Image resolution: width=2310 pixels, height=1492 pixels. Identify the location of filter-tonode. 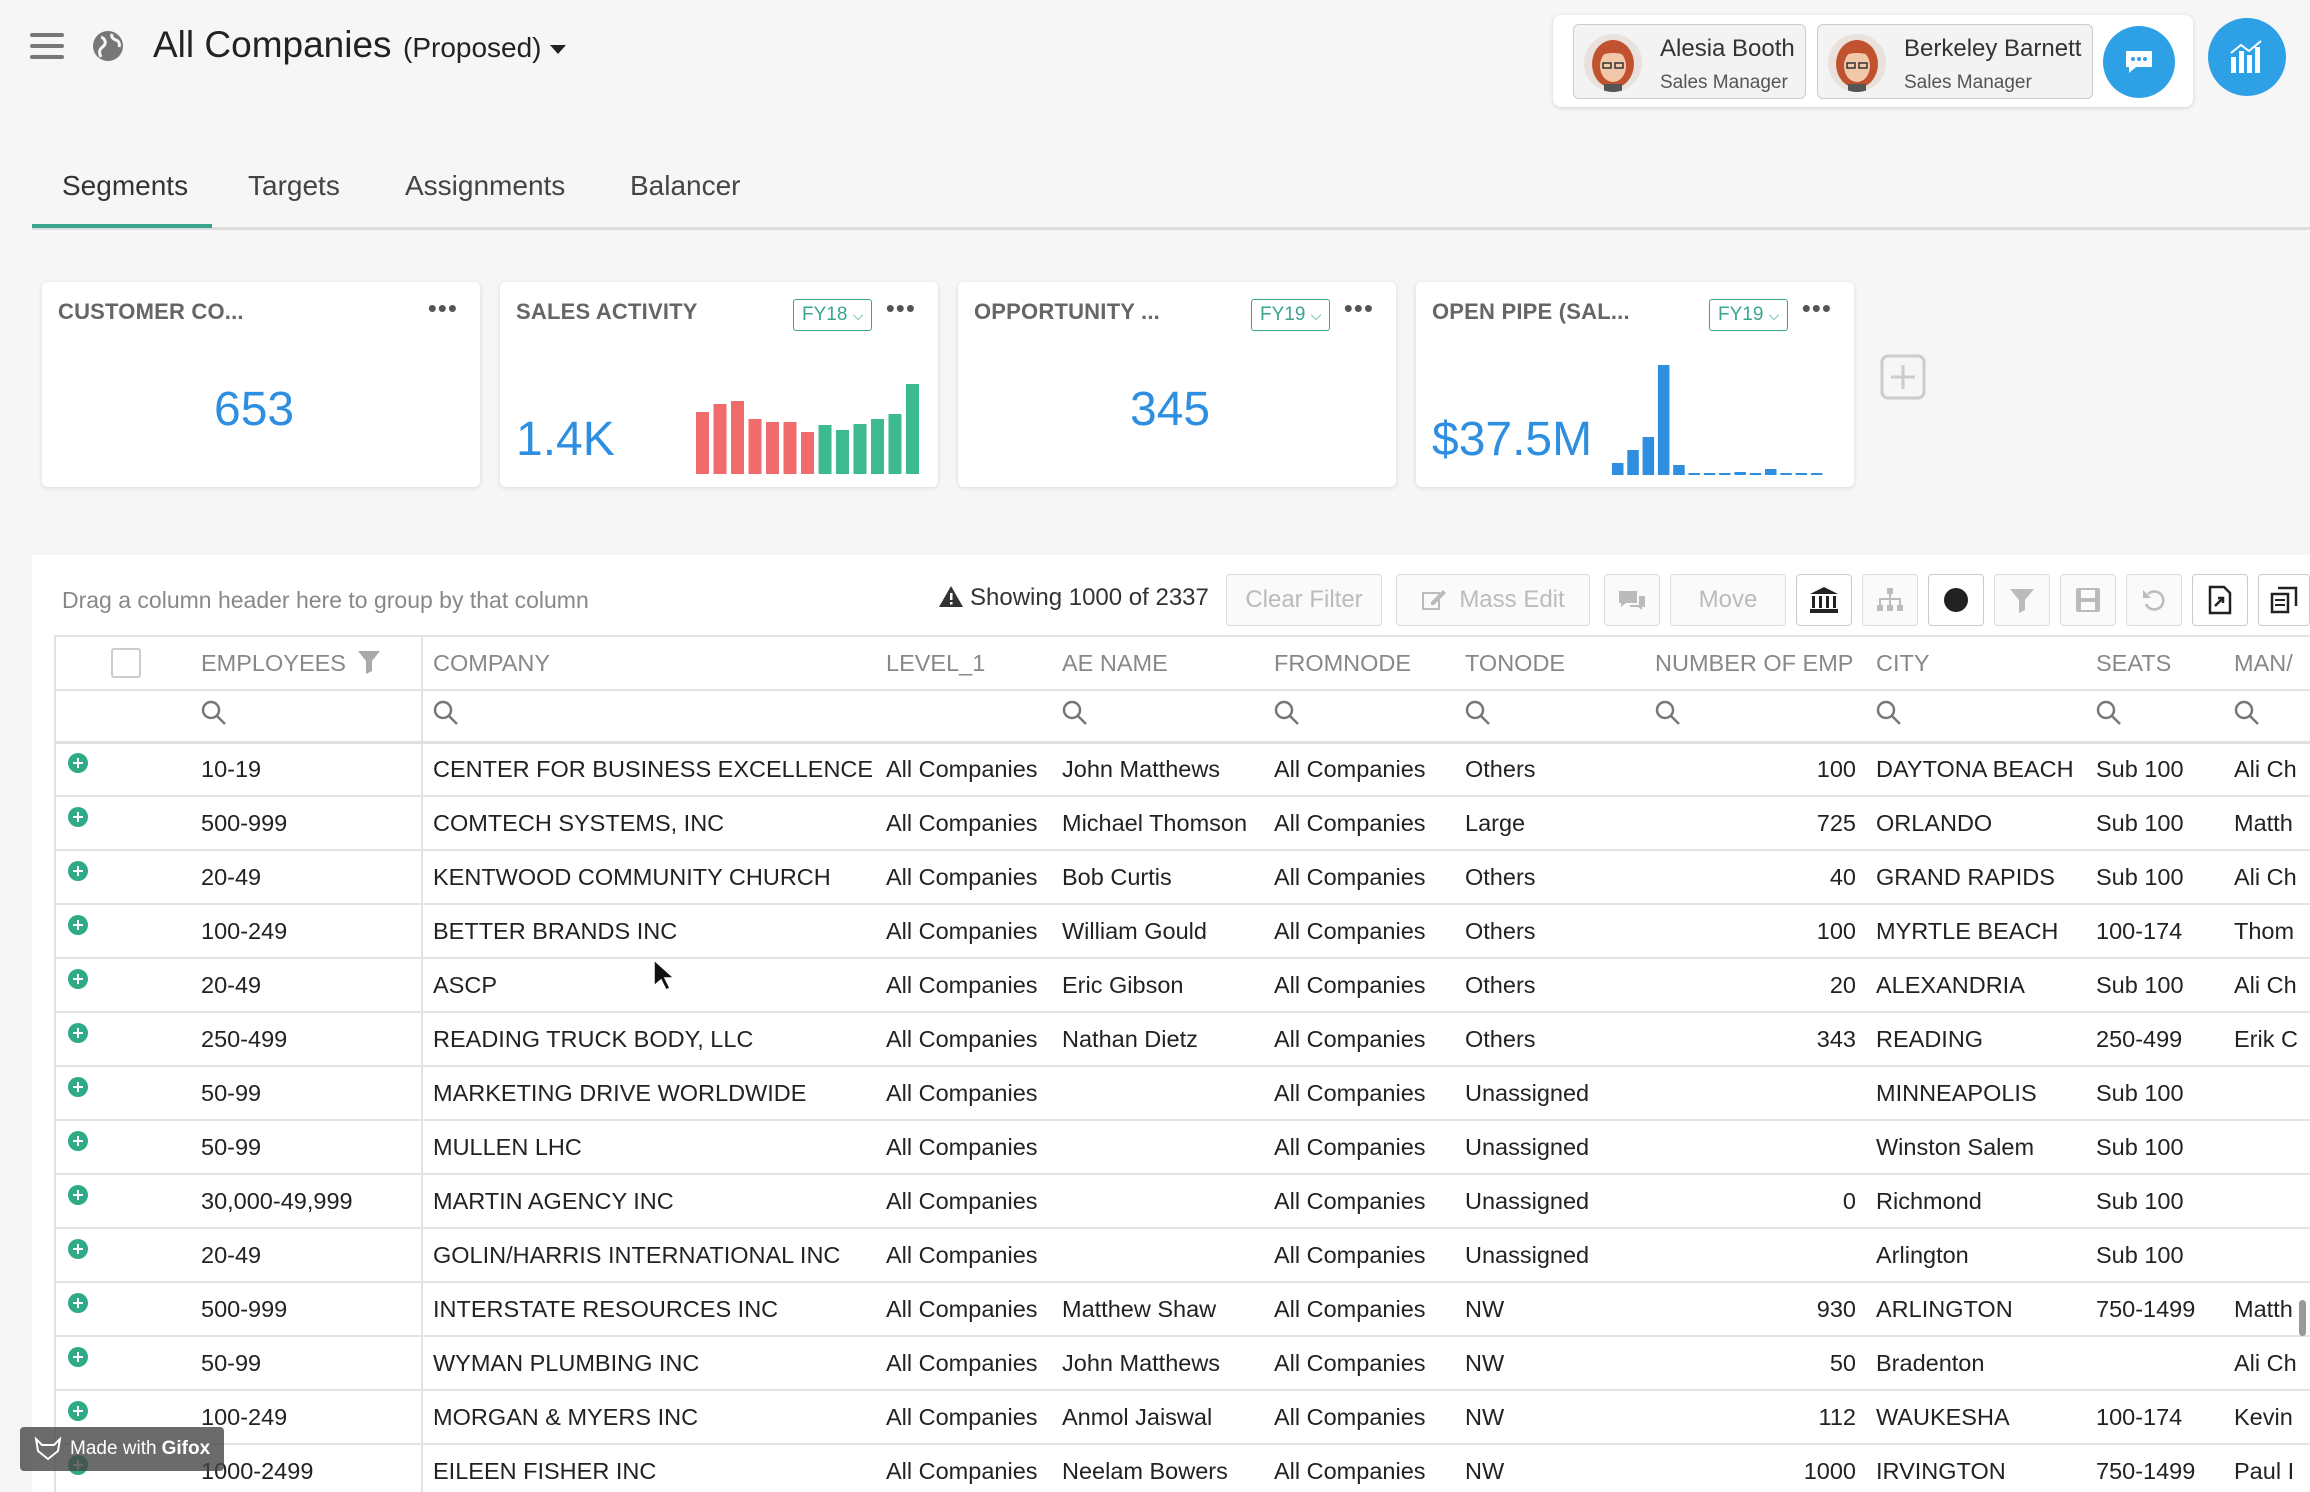
(1550, 717).